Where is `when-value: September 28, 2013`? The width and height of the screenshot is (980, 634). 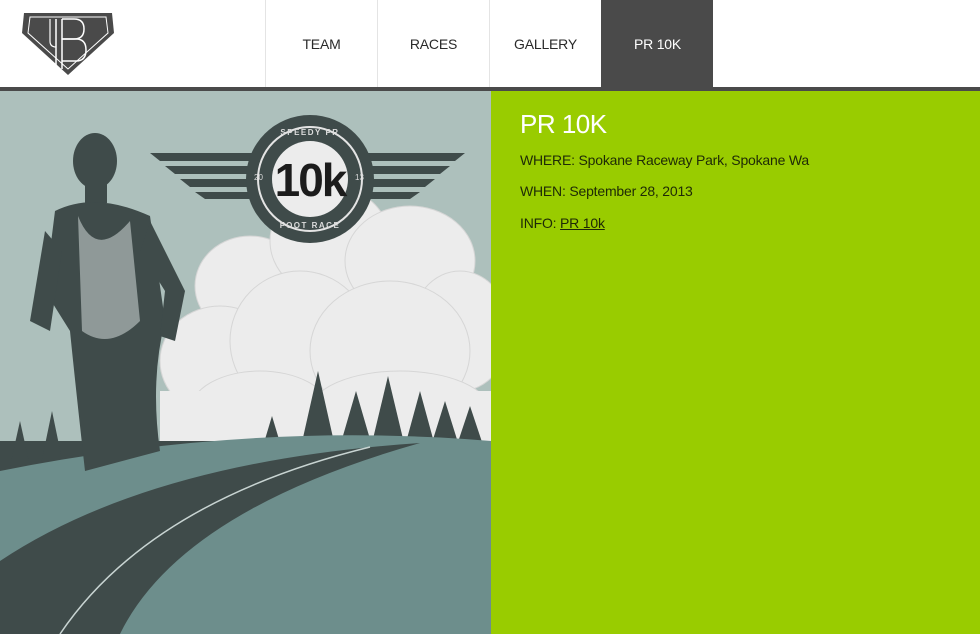 when-value: September 28, 2013 is located at coordinates (631, 191).